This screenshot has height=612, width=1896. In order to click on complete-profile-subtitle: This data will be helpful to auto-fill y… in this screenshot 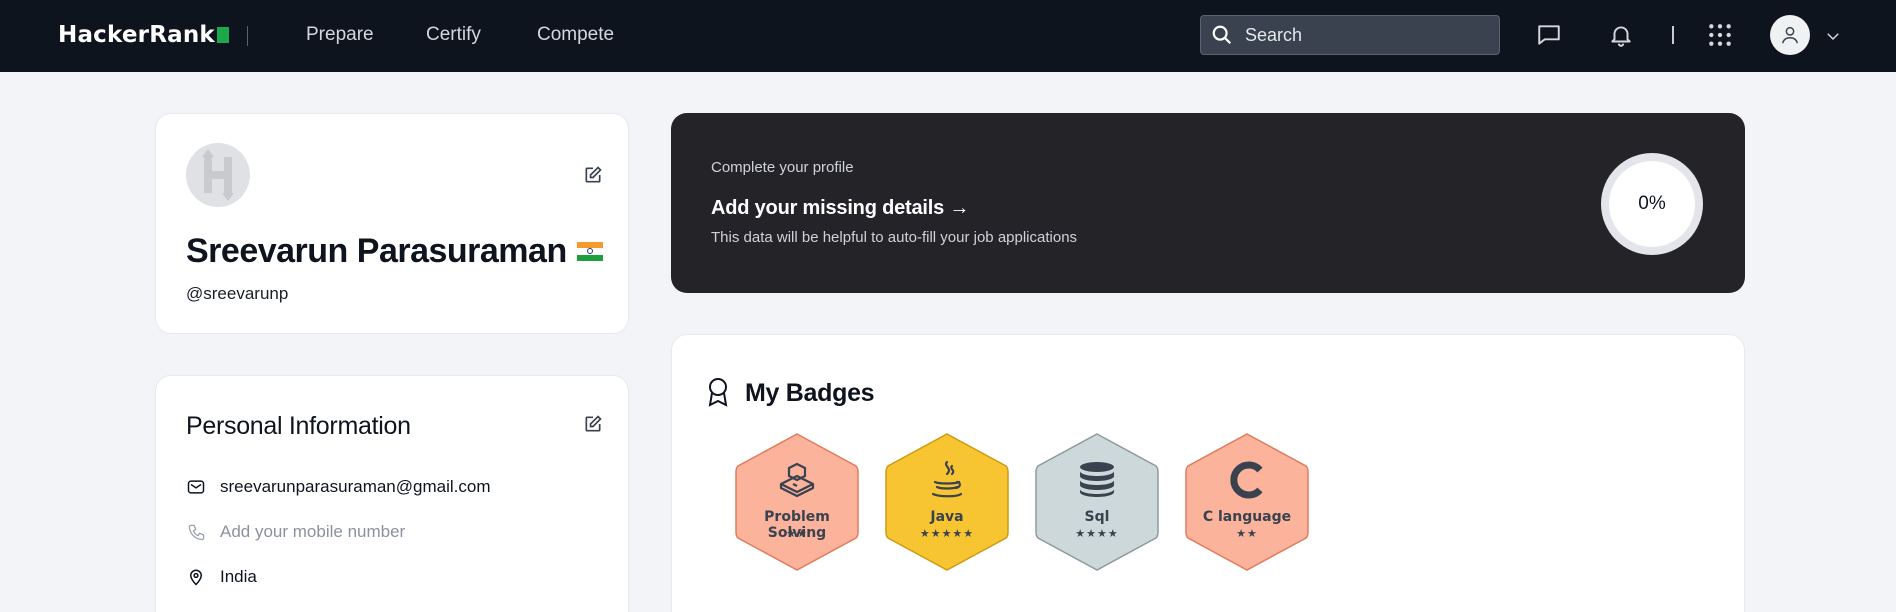, I will do `click(894, 237)`.